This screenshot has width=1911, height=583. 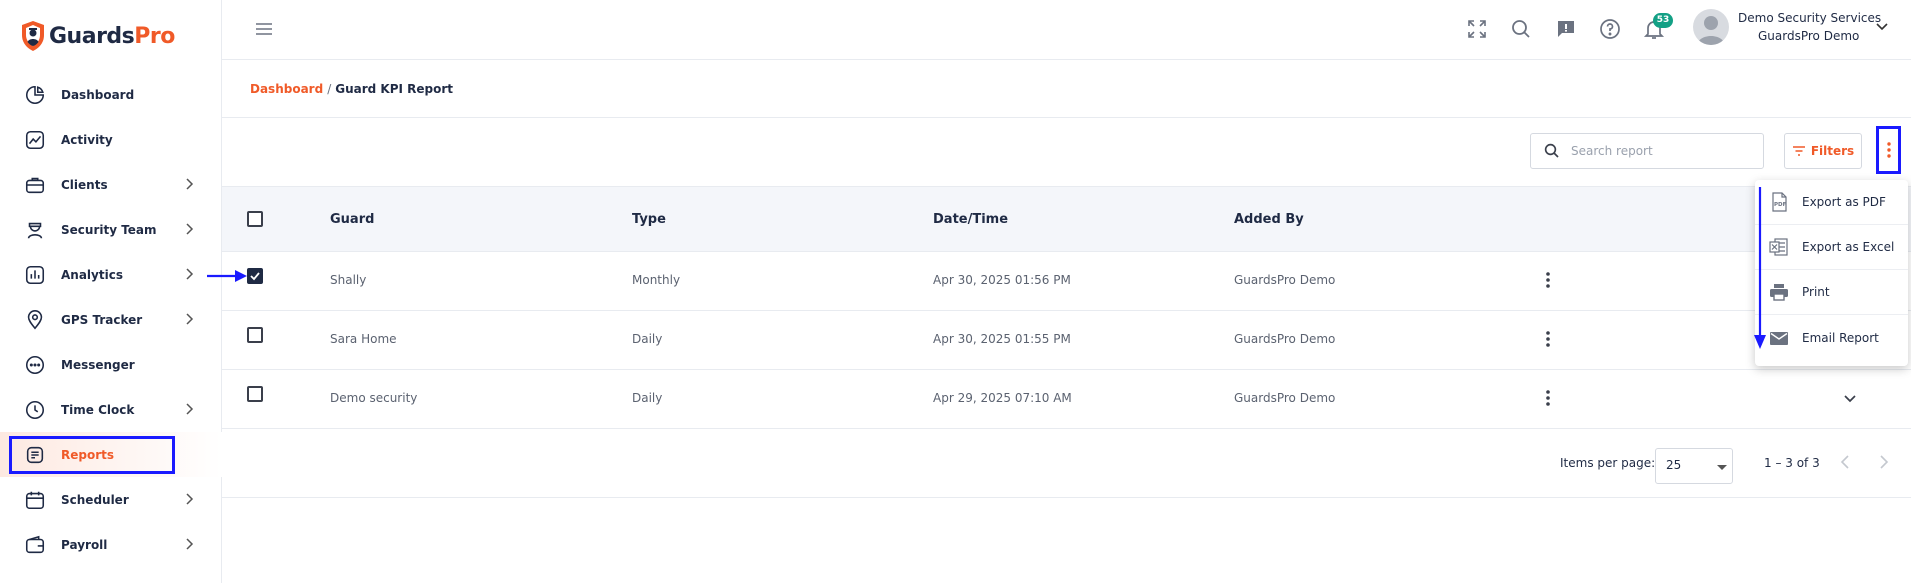 I want to click on sidebar-item-label: GPS Tracker, so click(x=102, y=319).